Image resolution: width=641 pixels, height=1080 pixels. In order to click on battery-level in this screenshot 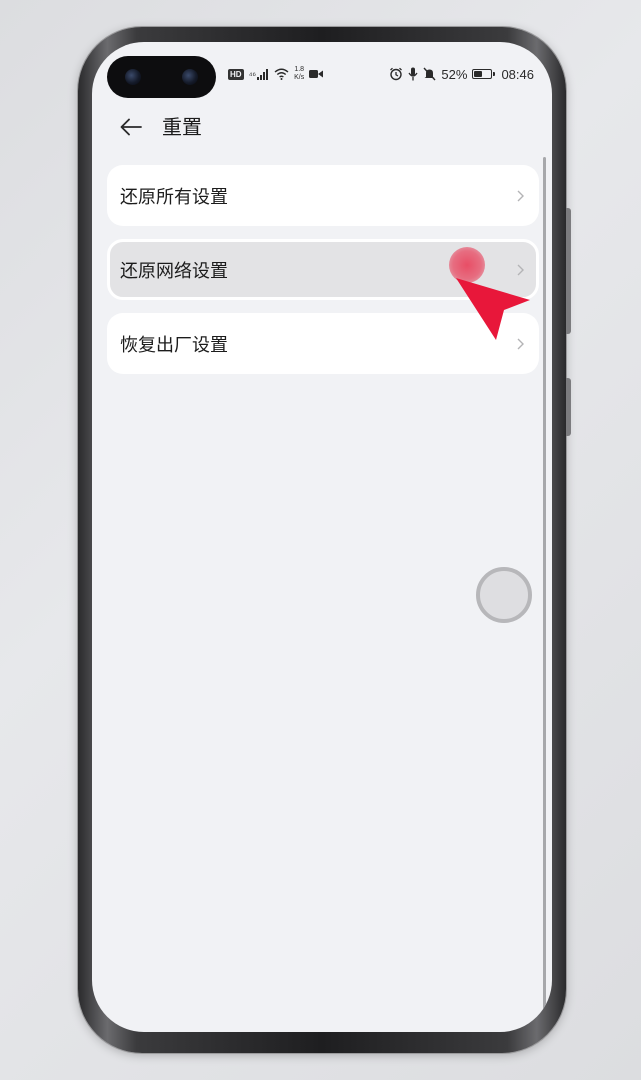, I will do `click(478, 74)`.